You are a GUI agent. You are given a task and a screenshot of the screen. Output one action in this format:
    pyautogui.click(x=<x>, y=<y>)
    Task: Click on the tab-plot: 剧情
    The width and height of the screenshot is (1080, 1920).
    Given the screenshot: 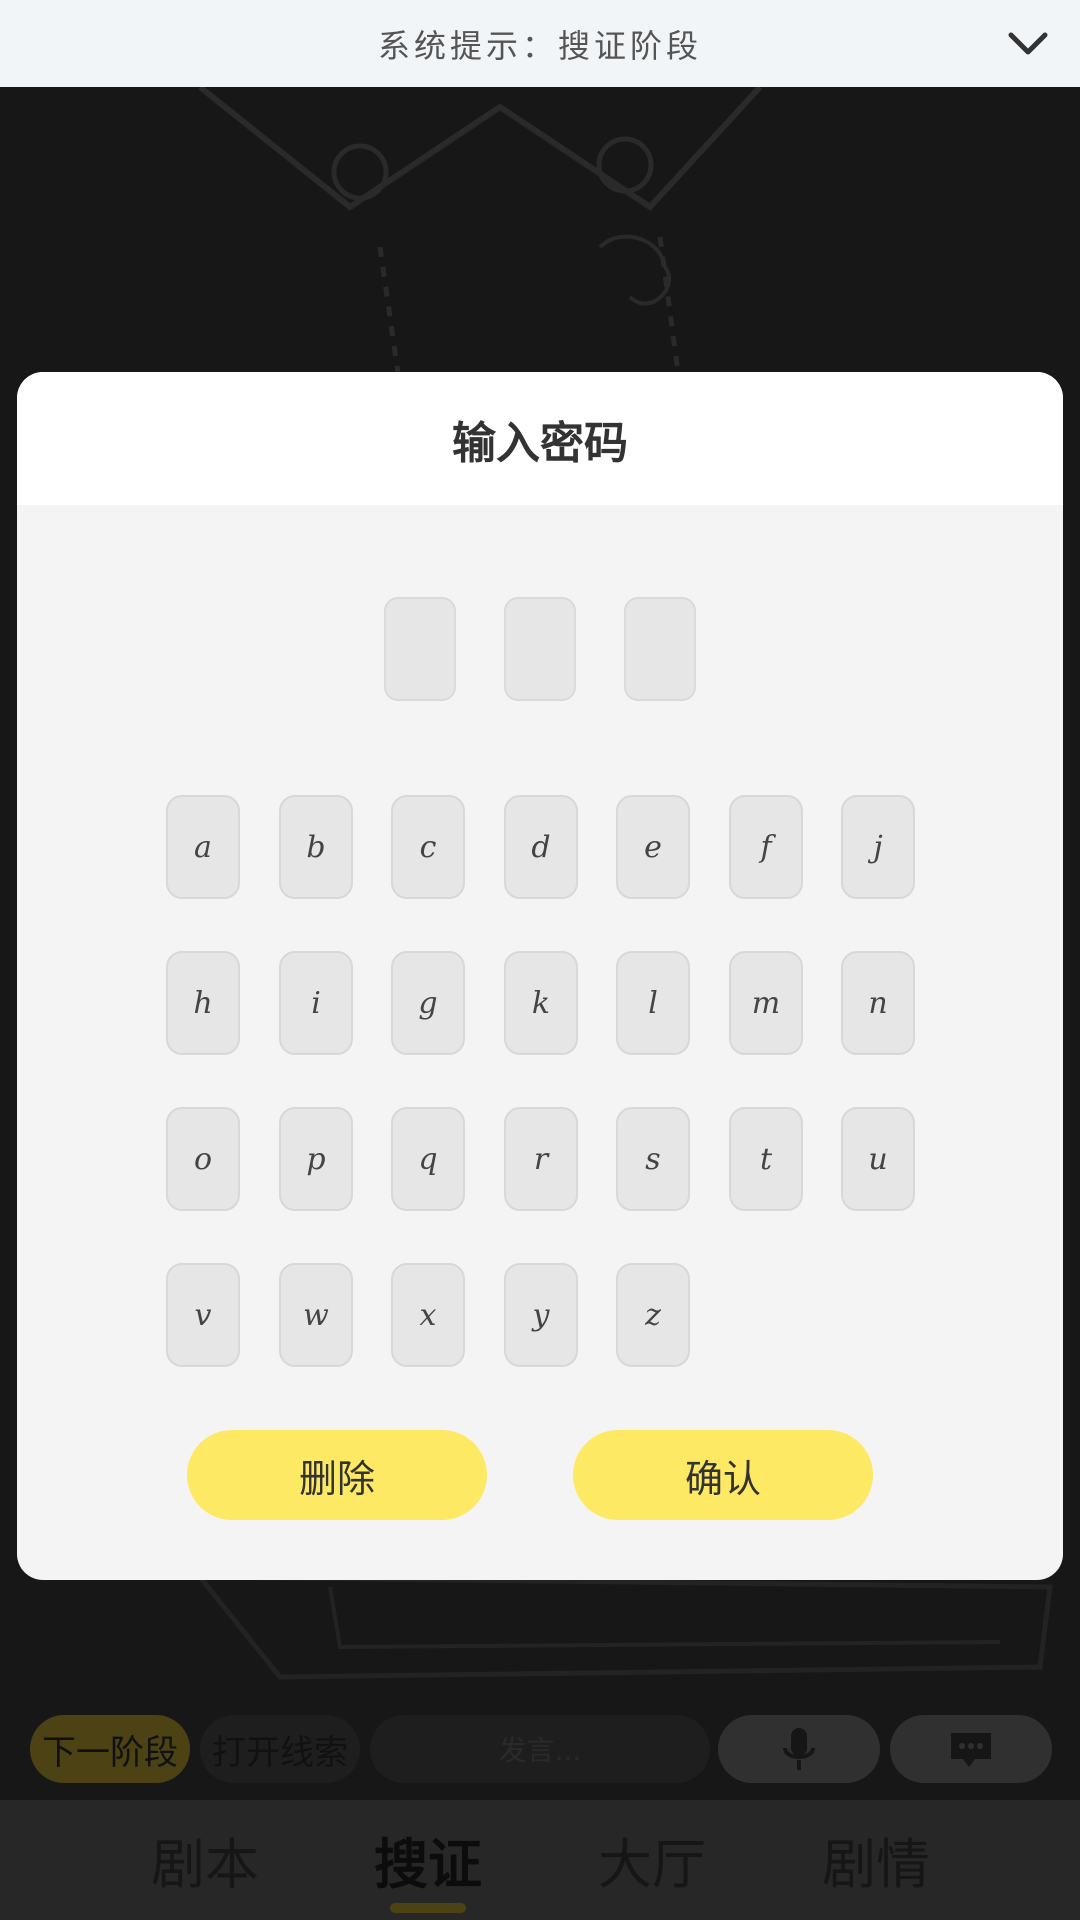 What is the action you would take?
    pyautogui.click(x=876, y=1859)
    